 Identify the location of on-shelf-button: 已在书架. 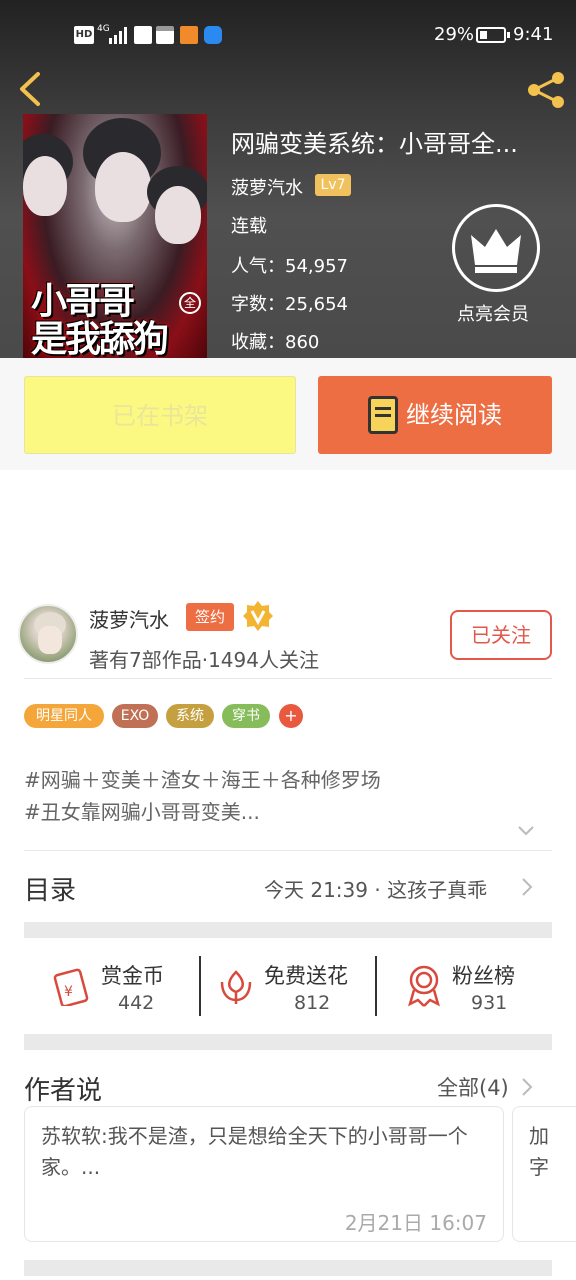
(160, 415).